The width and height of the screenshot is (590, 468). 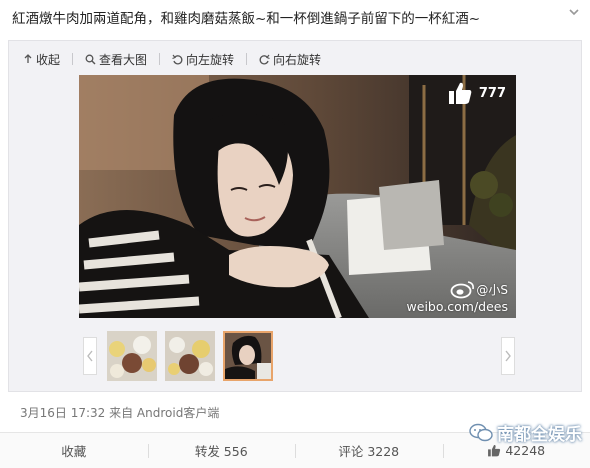 What do you see at coordinates (574, 12) in the screenshot?
I see `chevron-down-icon` at bounding box center [574, 12].